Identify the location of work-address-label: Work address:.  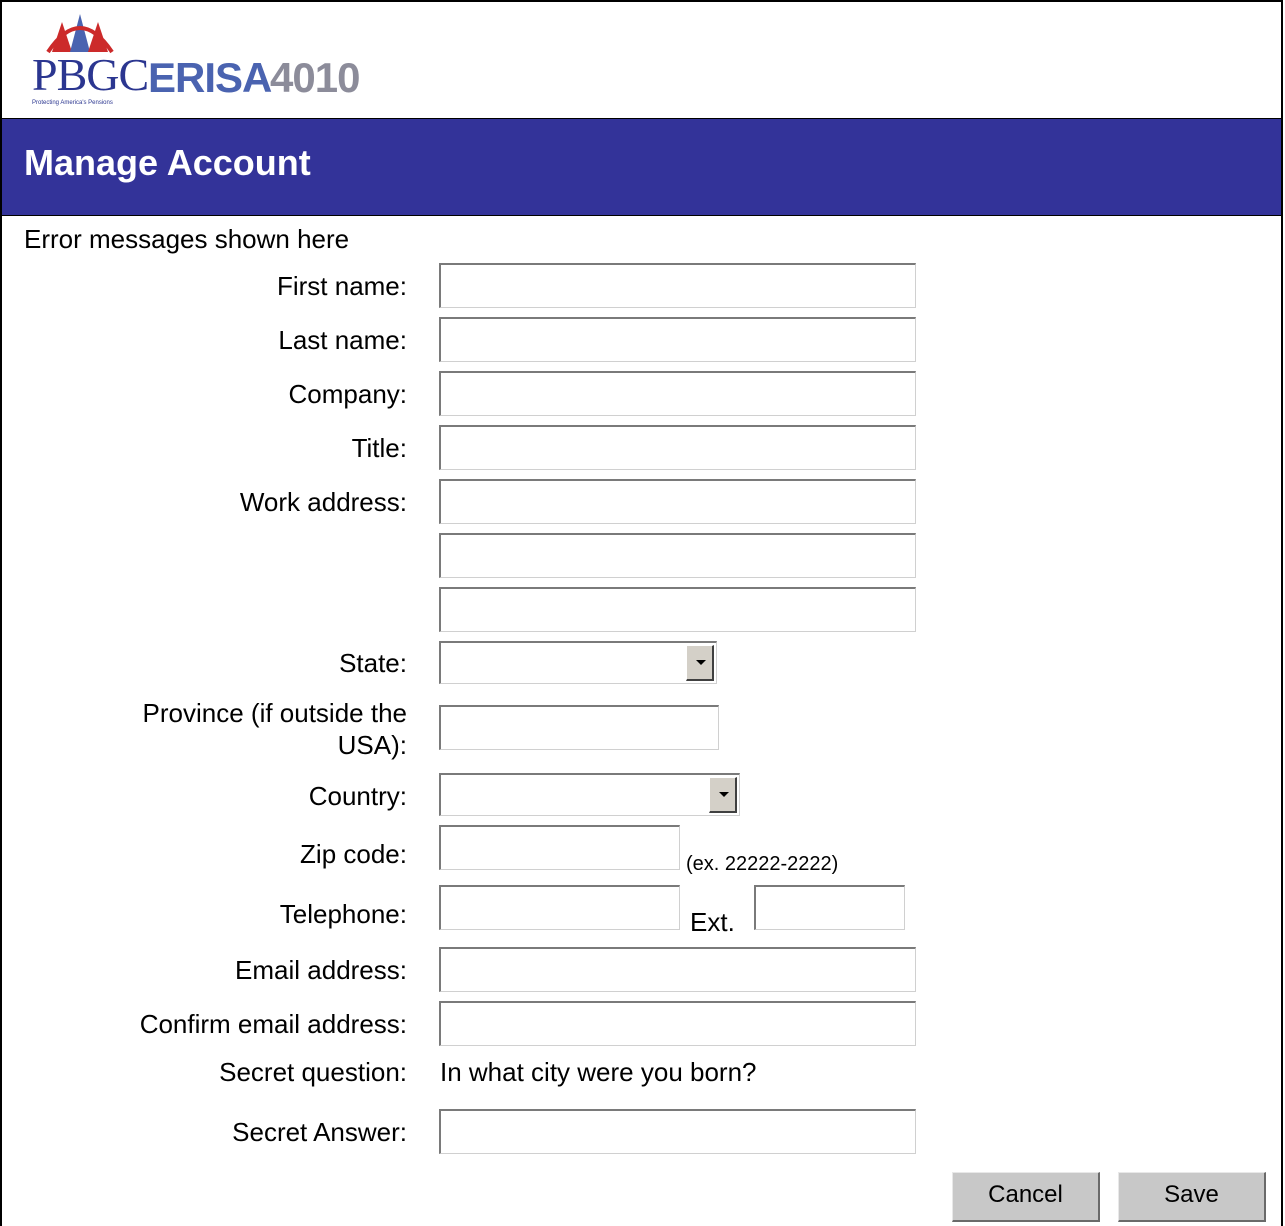
(323, 502).